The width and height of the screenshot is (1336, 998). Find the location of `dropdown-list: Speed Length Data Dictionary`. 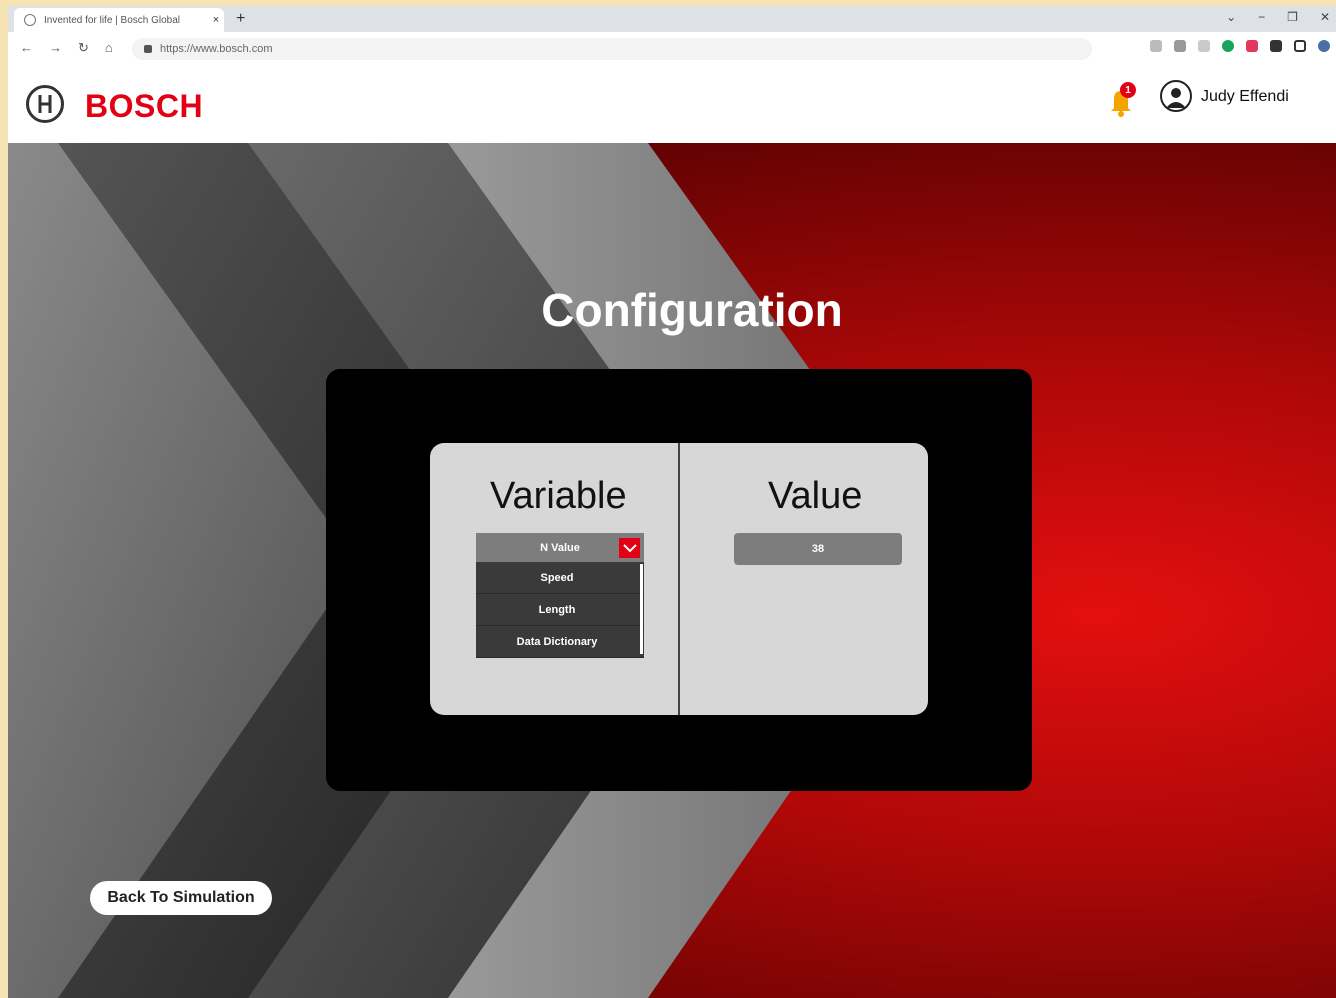

dropdown-list: Speed Length Data Dictionary is located at coordinates (560, 610).